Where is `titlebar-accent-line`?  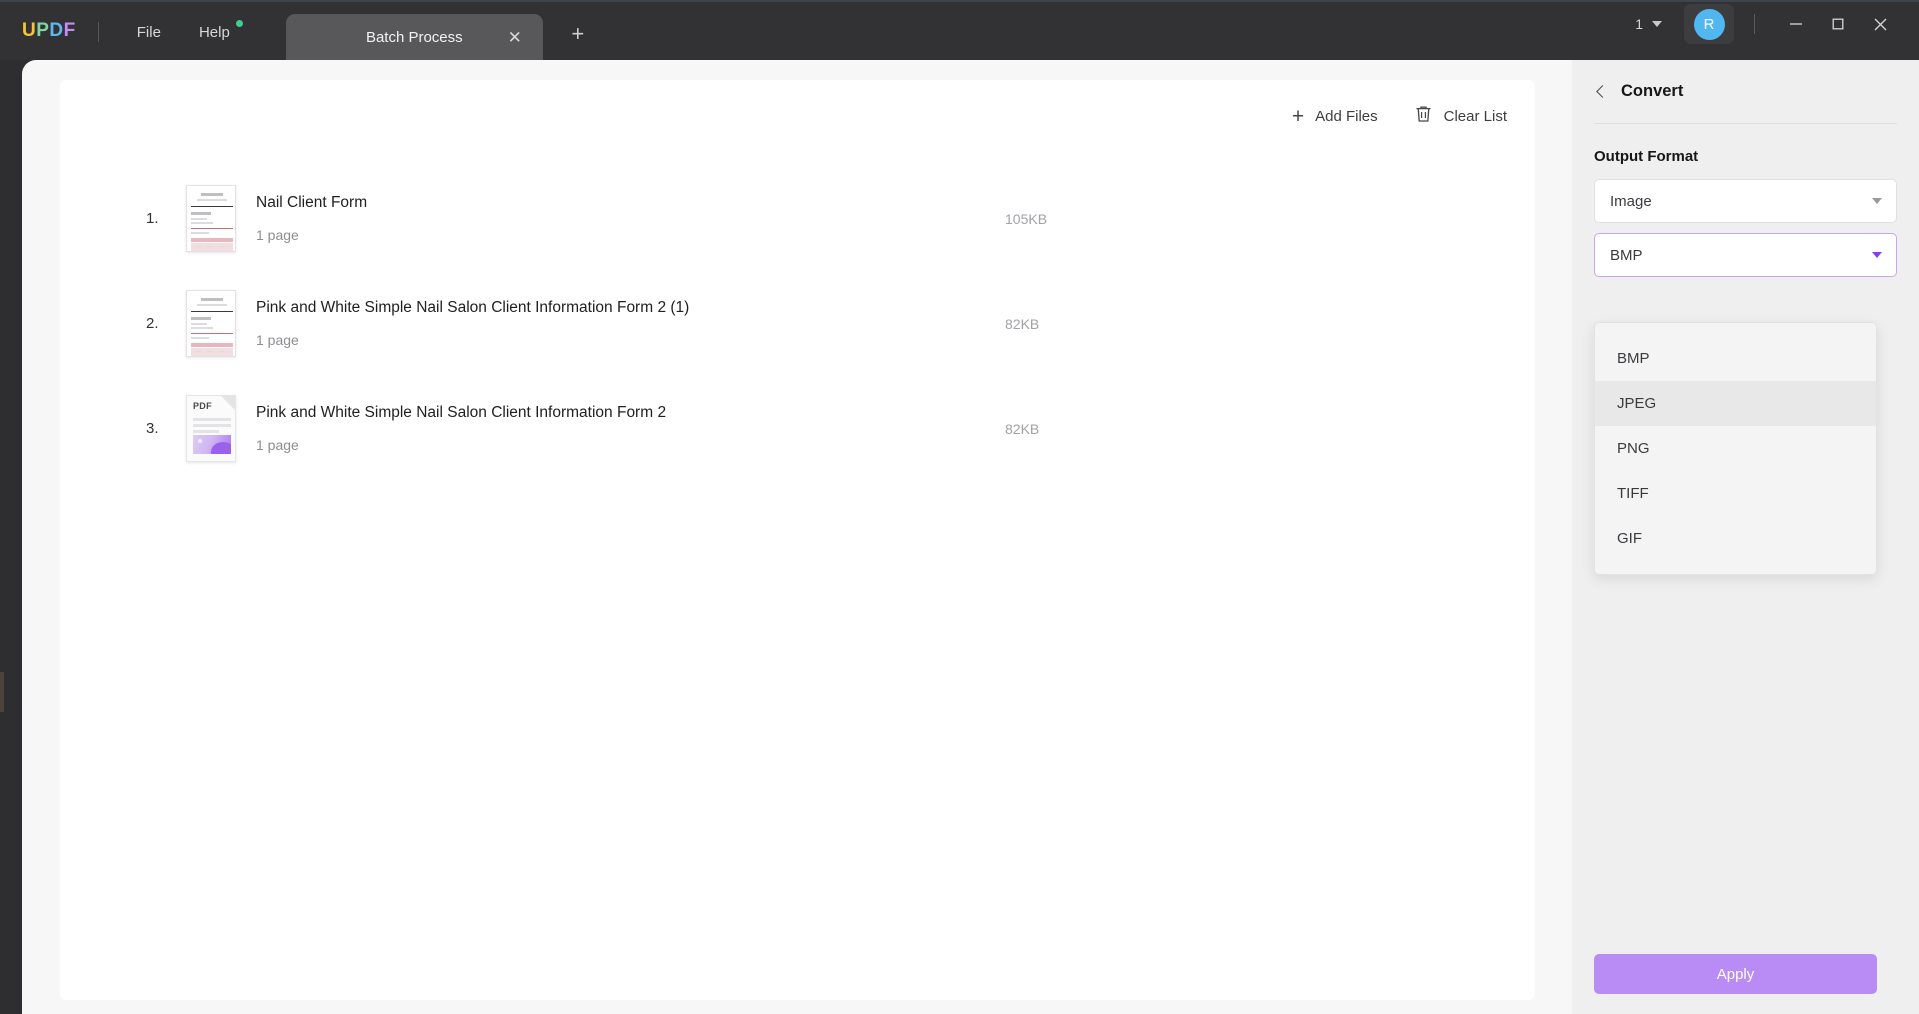 titlebar-accent-line is located at coordinates (959, 1).